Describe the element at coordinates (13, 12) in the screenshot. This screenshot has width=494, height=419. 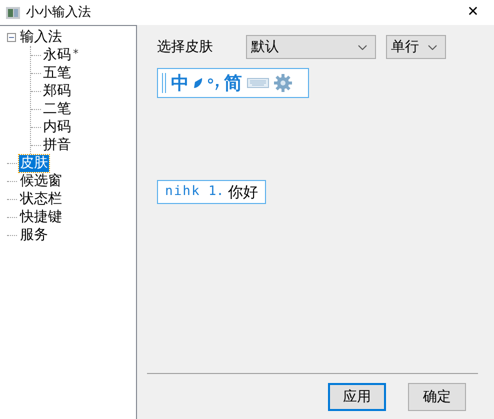
I see `app-icon` at that location.